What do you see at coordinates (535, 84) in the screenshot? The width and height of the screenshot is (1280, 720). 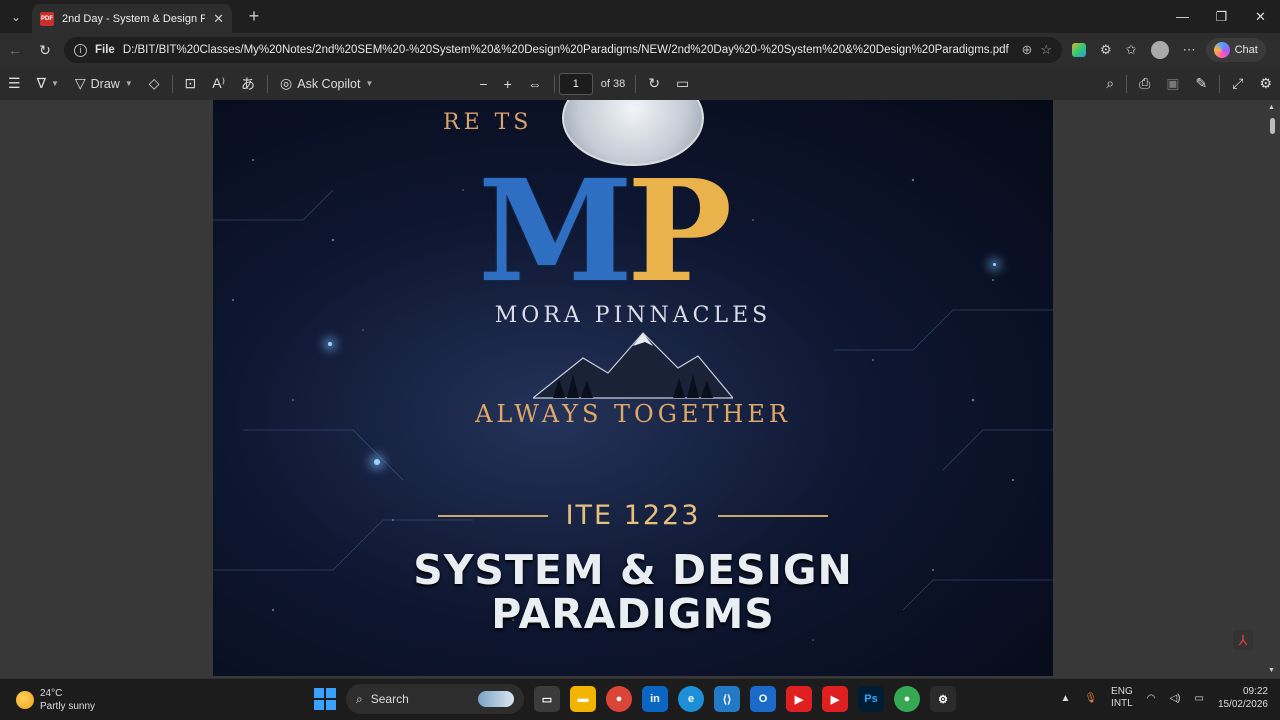 I see `fit-page-button: ⇔` at bounding box center [535, 84].